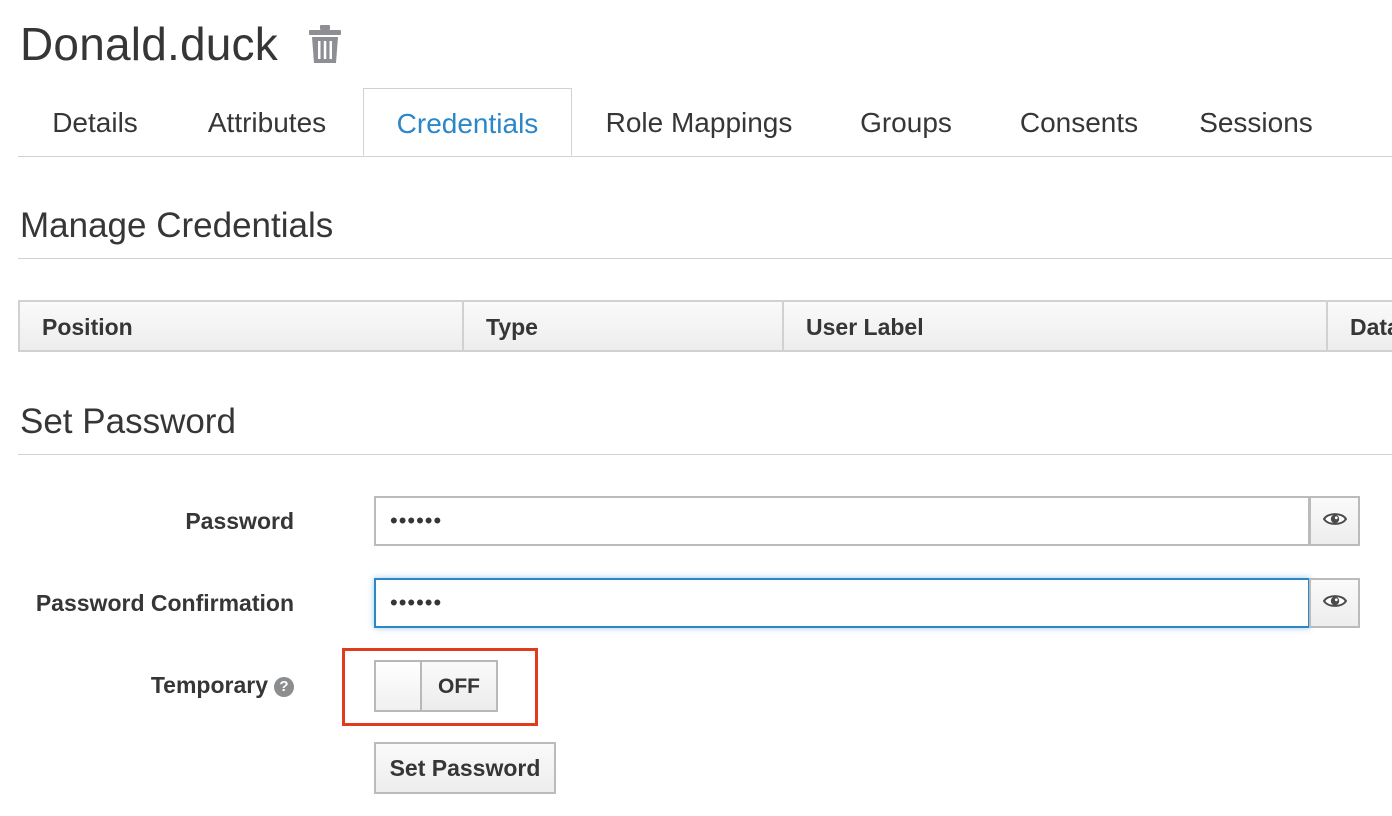 This screenshot has height=816, width=1392. Describe the element at coordinates (1256, 122) in the screenshot. I see `tab-sessions: Sessions` at that location.